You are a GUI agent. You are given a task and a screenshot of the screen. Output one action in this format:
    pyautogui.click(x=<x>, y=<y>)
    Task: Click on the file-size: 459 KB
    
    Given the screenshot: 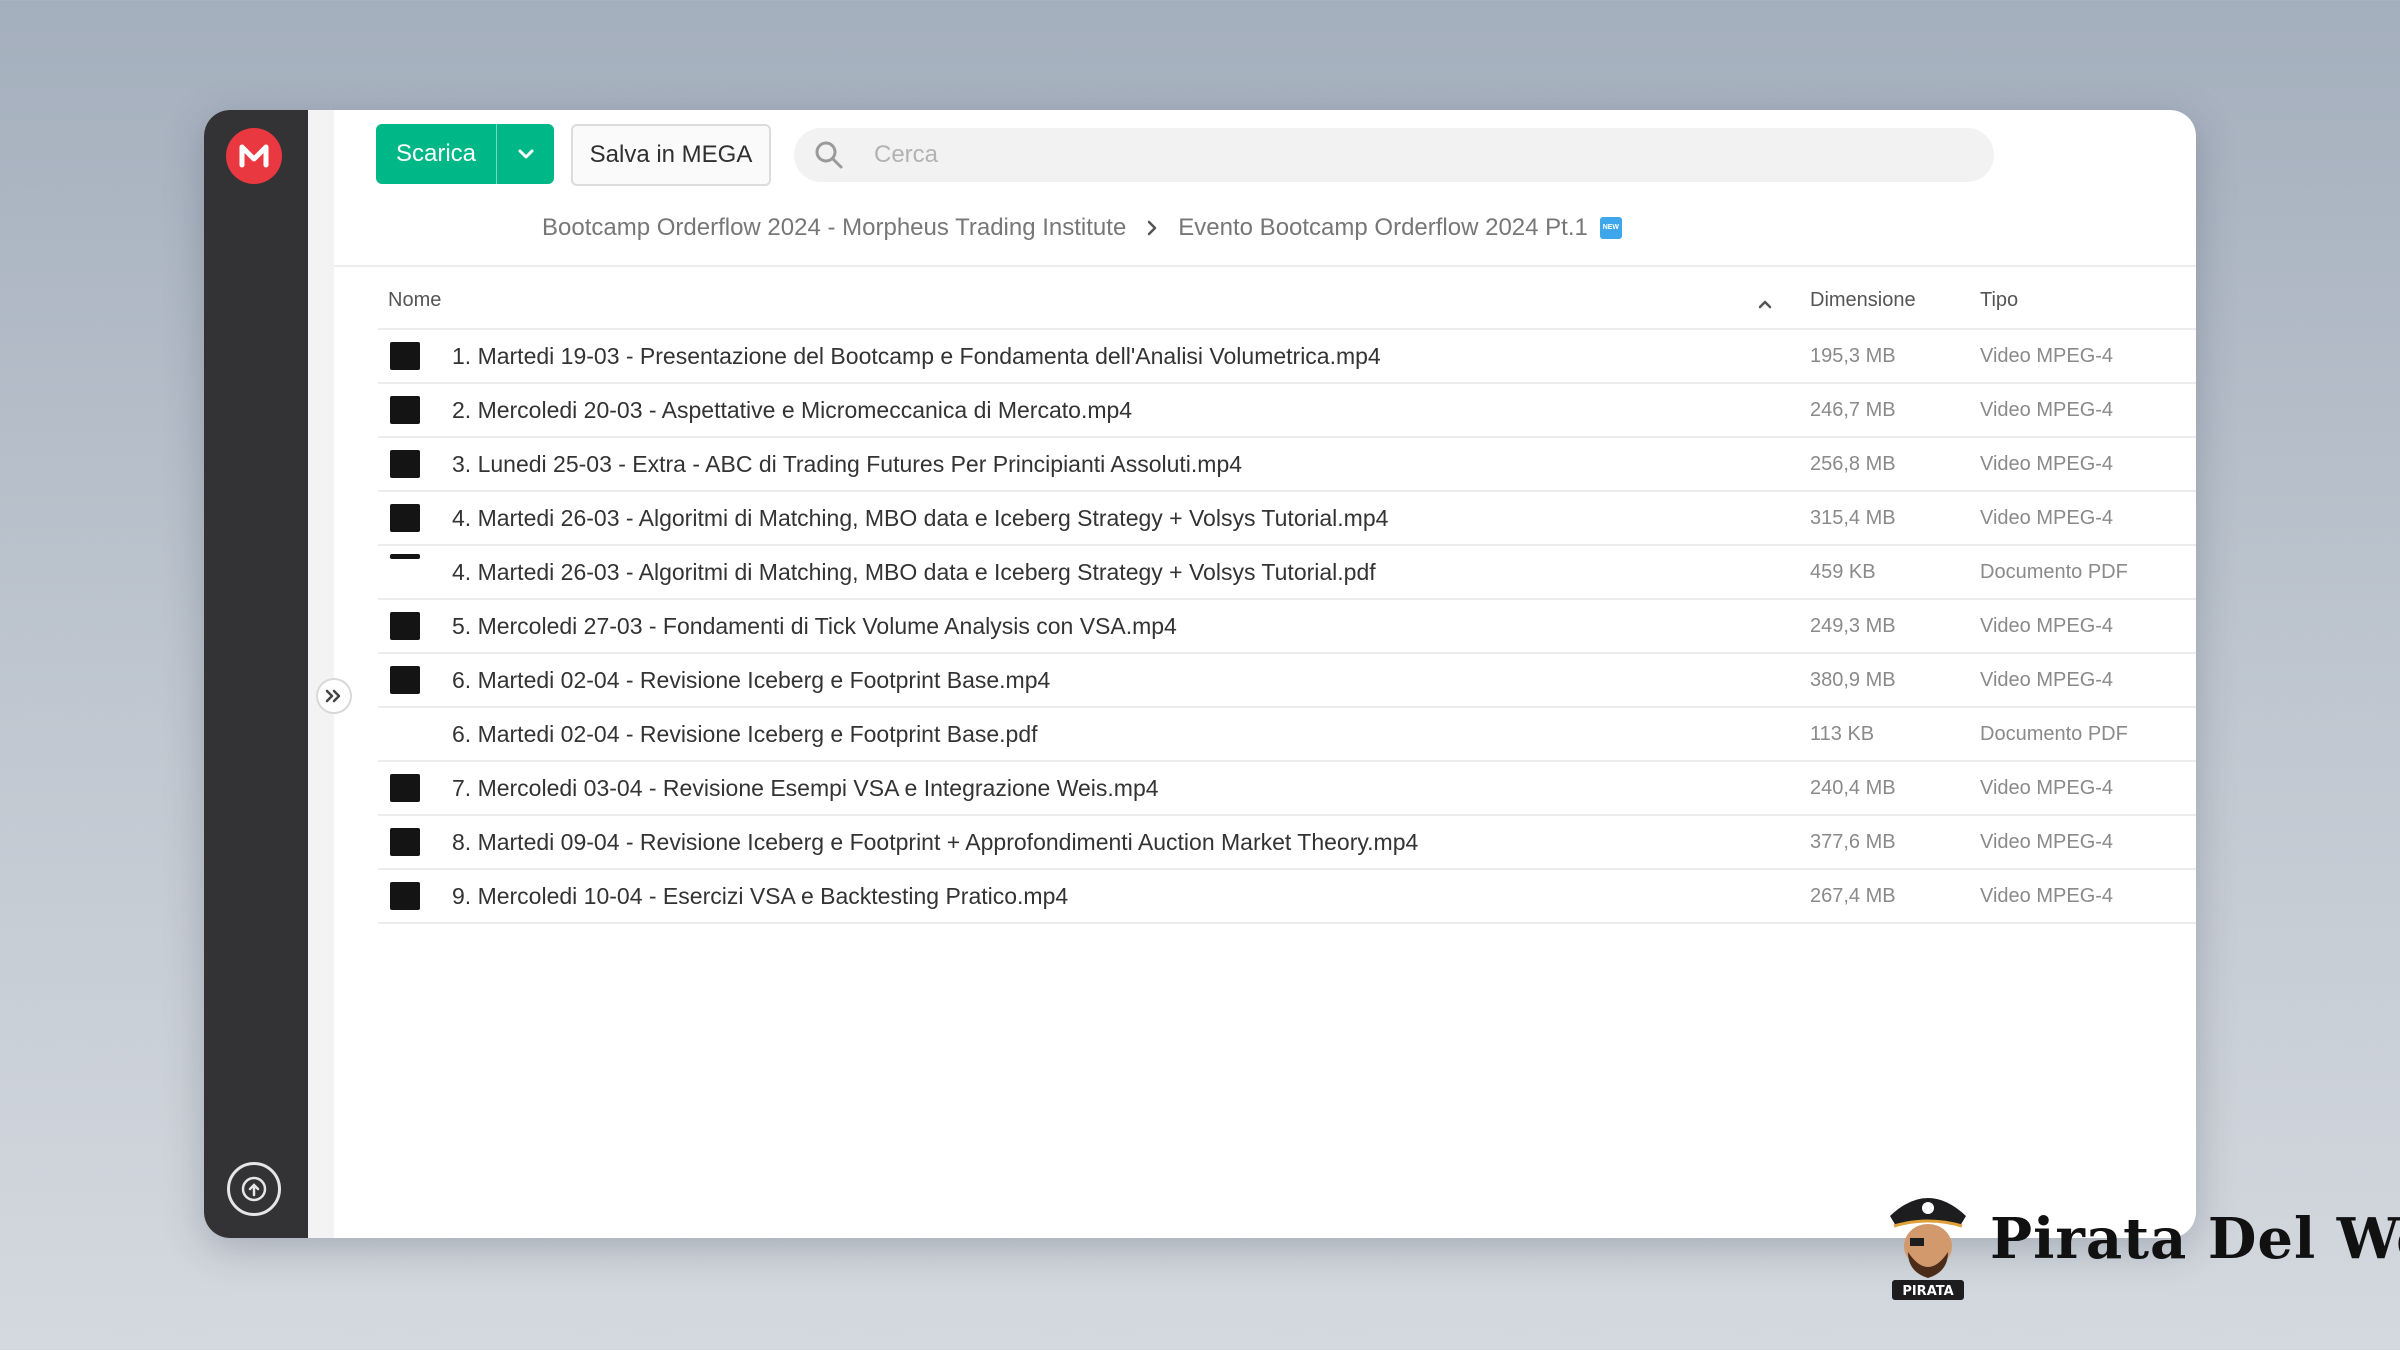 What is the action you would take?
    pyautogui.click(x=1843, y=571)
    